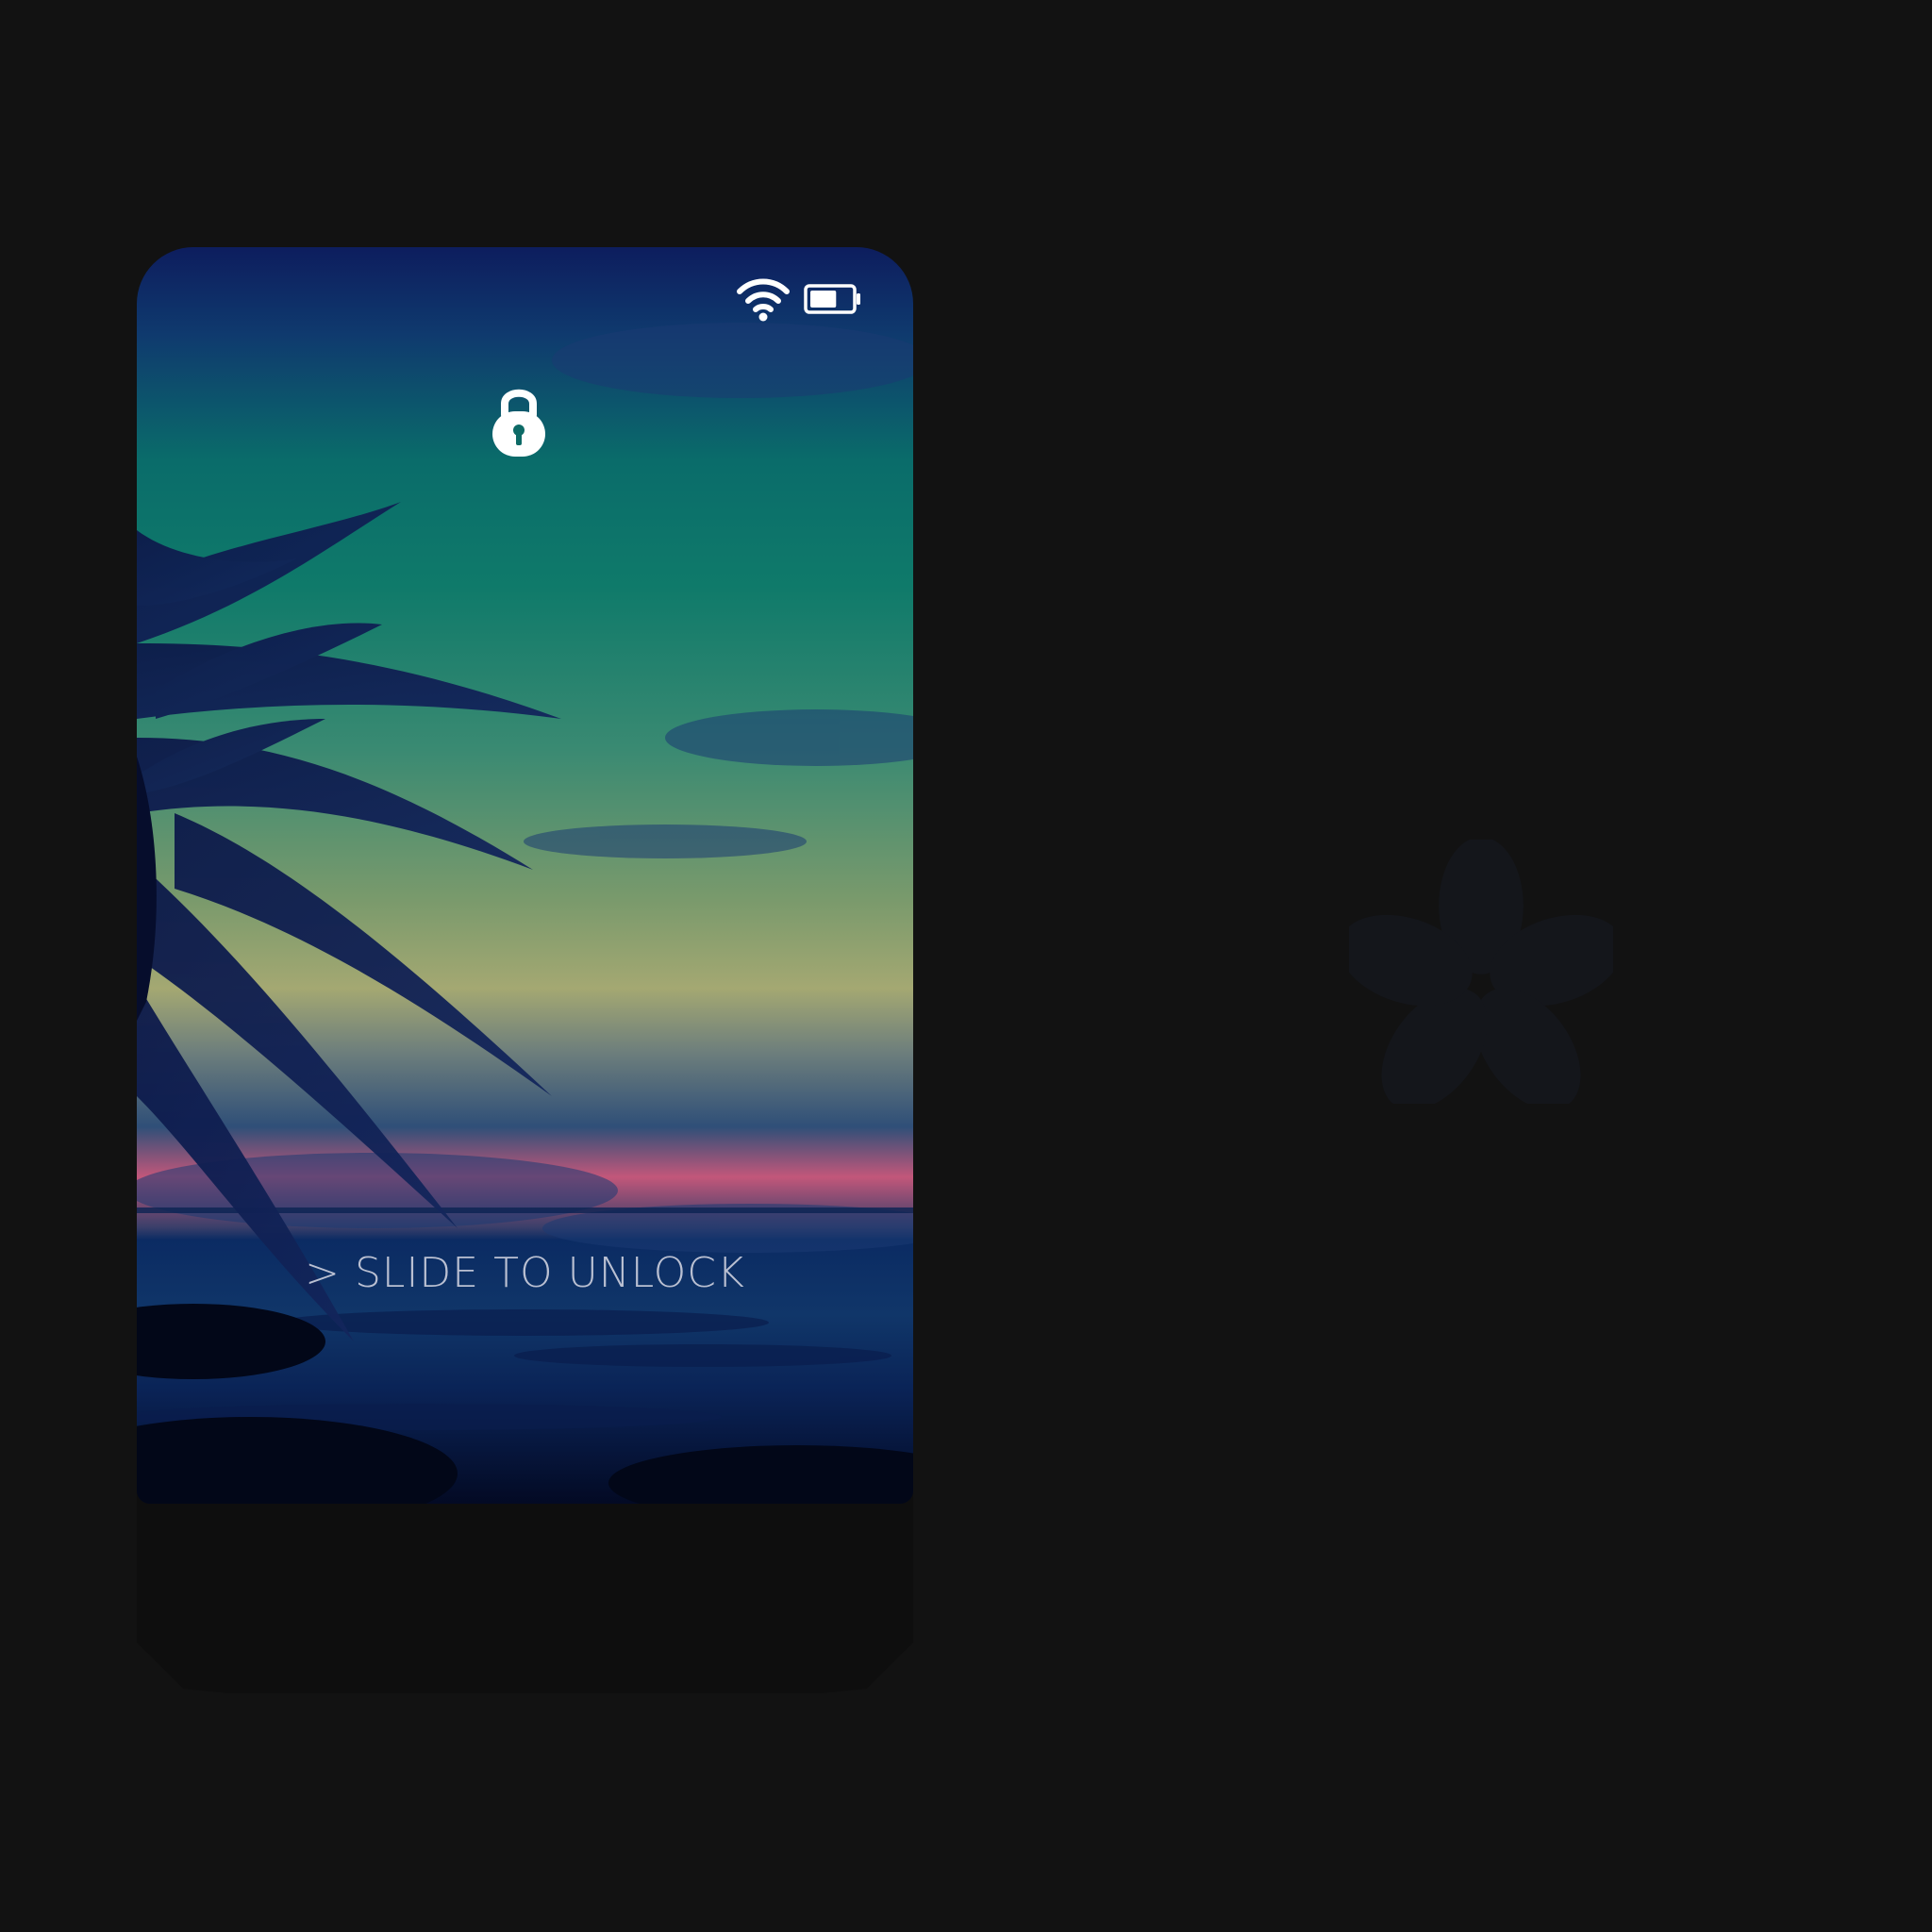 The image size is (1932, 1932). Describe the element at coordinates (763, 300) in the screenshot. I see `wifi-icon` at that location.